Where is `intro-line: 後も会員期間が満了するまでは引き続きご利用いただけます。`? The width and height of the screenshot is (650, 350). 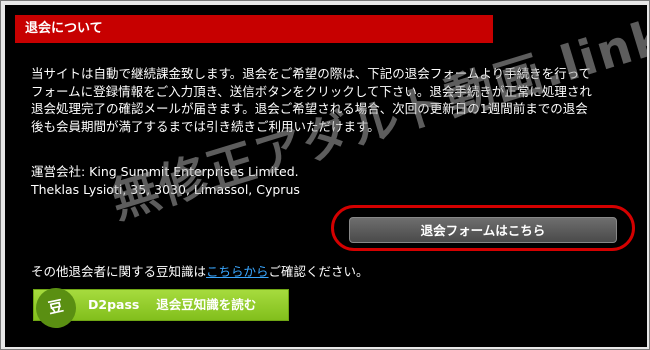
intro-line: 後も会員期間が満了するまでは引き続きご利用いただけます。 is located at coordinates (205, 126).